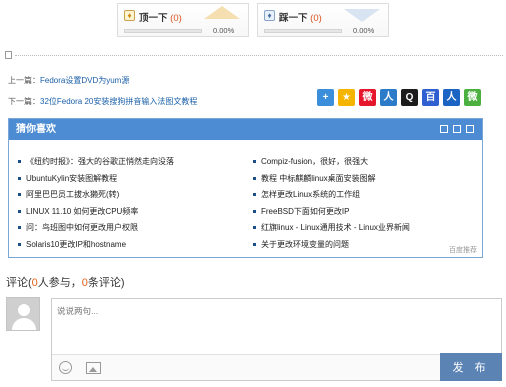 The image size is (506, 387). I want to click on document-icon, so click(8, 55).